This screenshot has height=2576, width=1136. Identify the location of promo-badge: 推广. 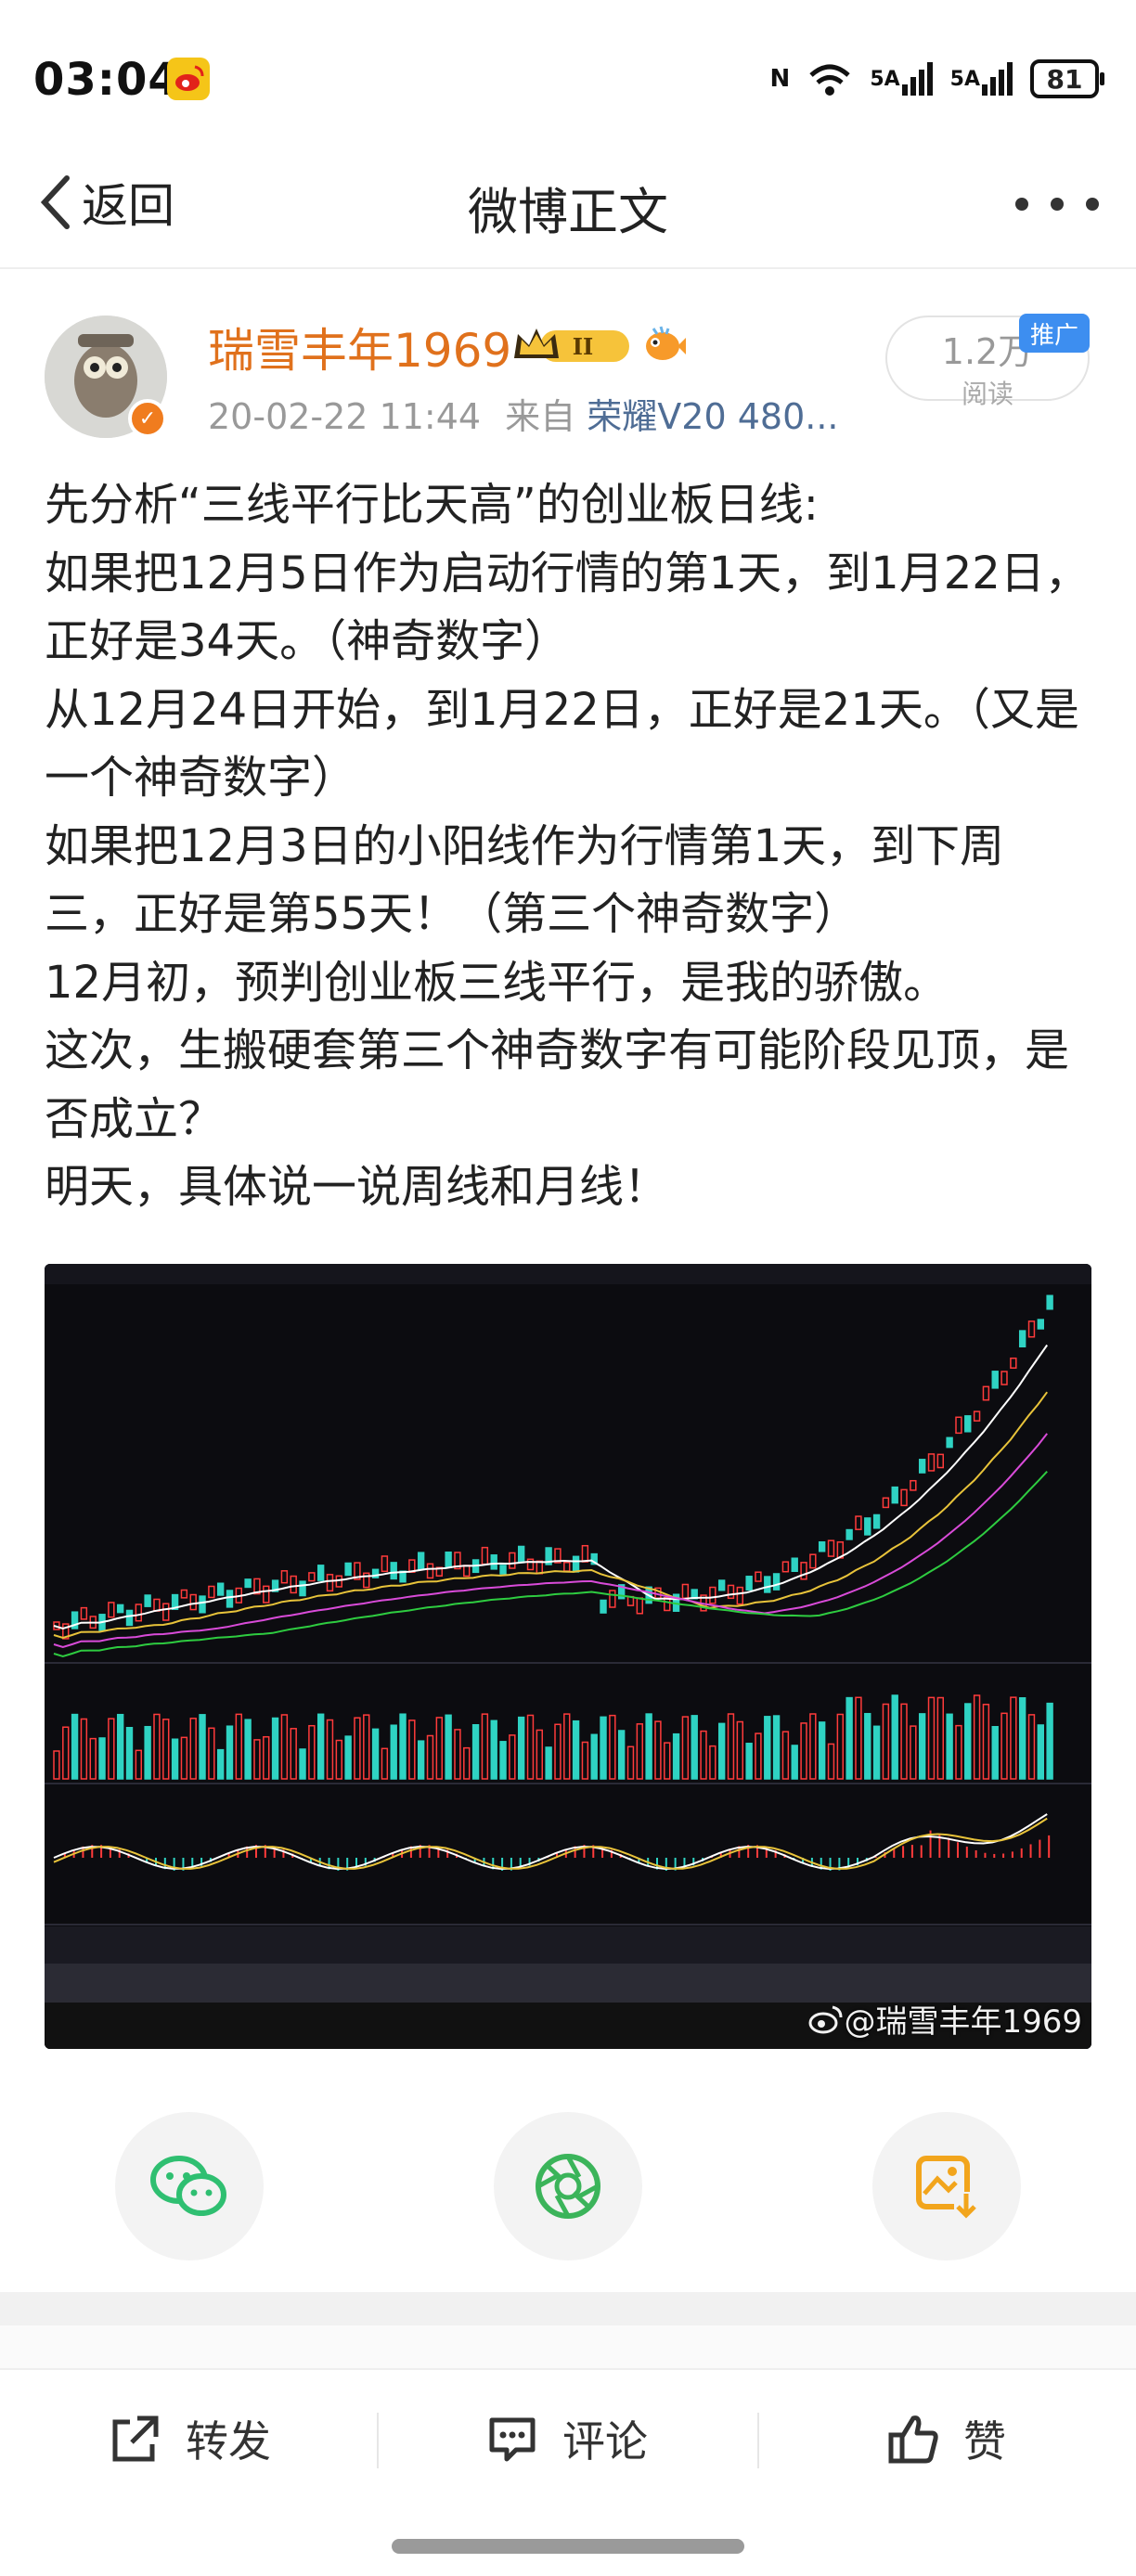
(1054, 333).